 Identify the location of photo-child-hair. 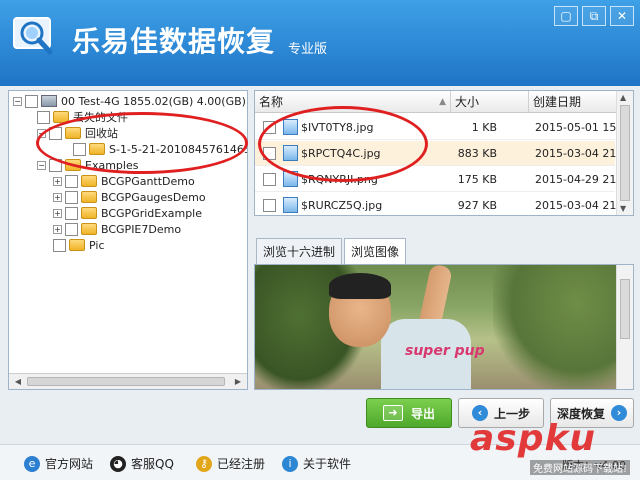
(360, 286).